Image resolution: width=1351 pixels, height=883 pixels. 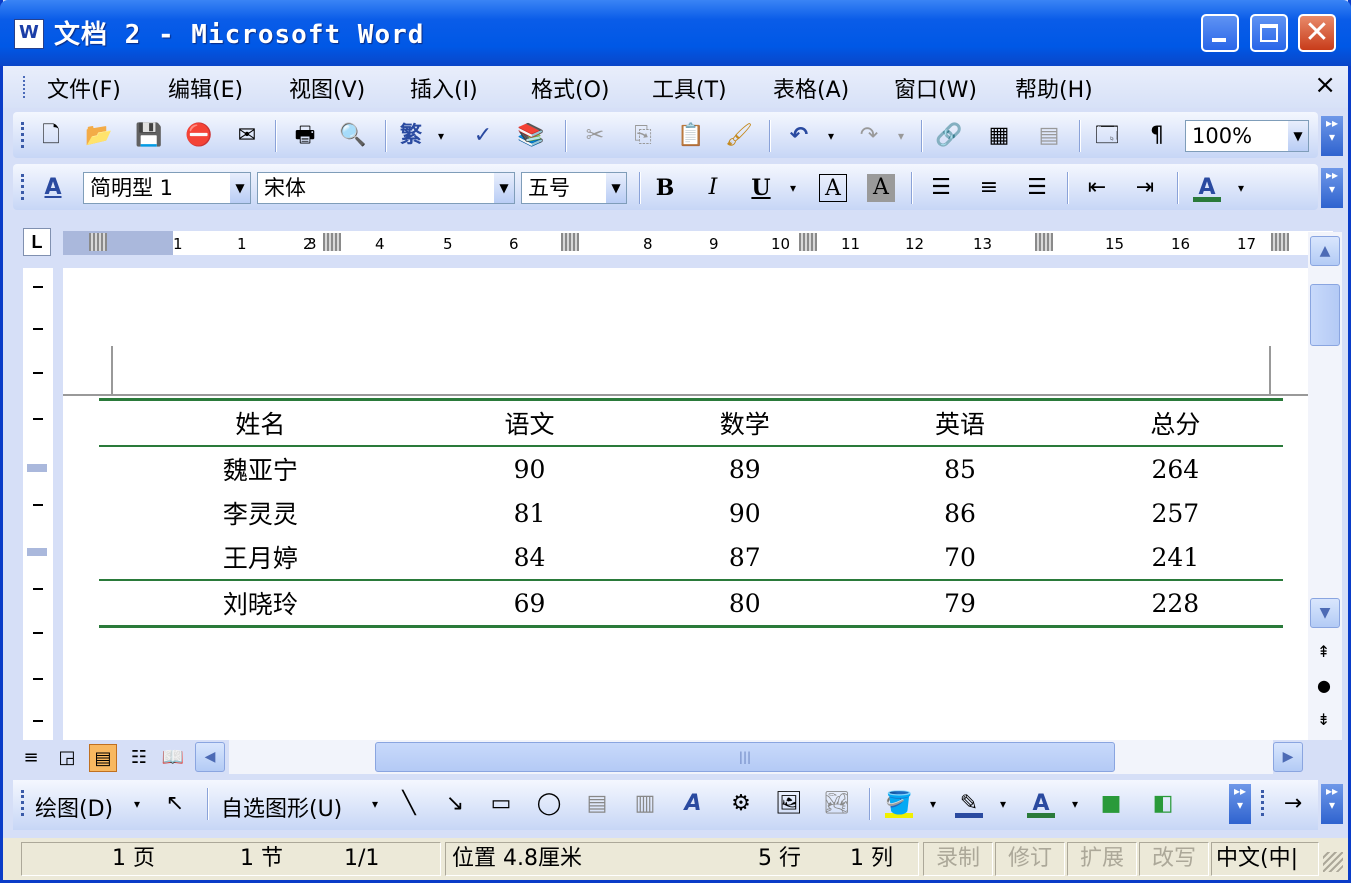 I want to click on horizontal-scrollbar: |||, so click(x=751, y=757).